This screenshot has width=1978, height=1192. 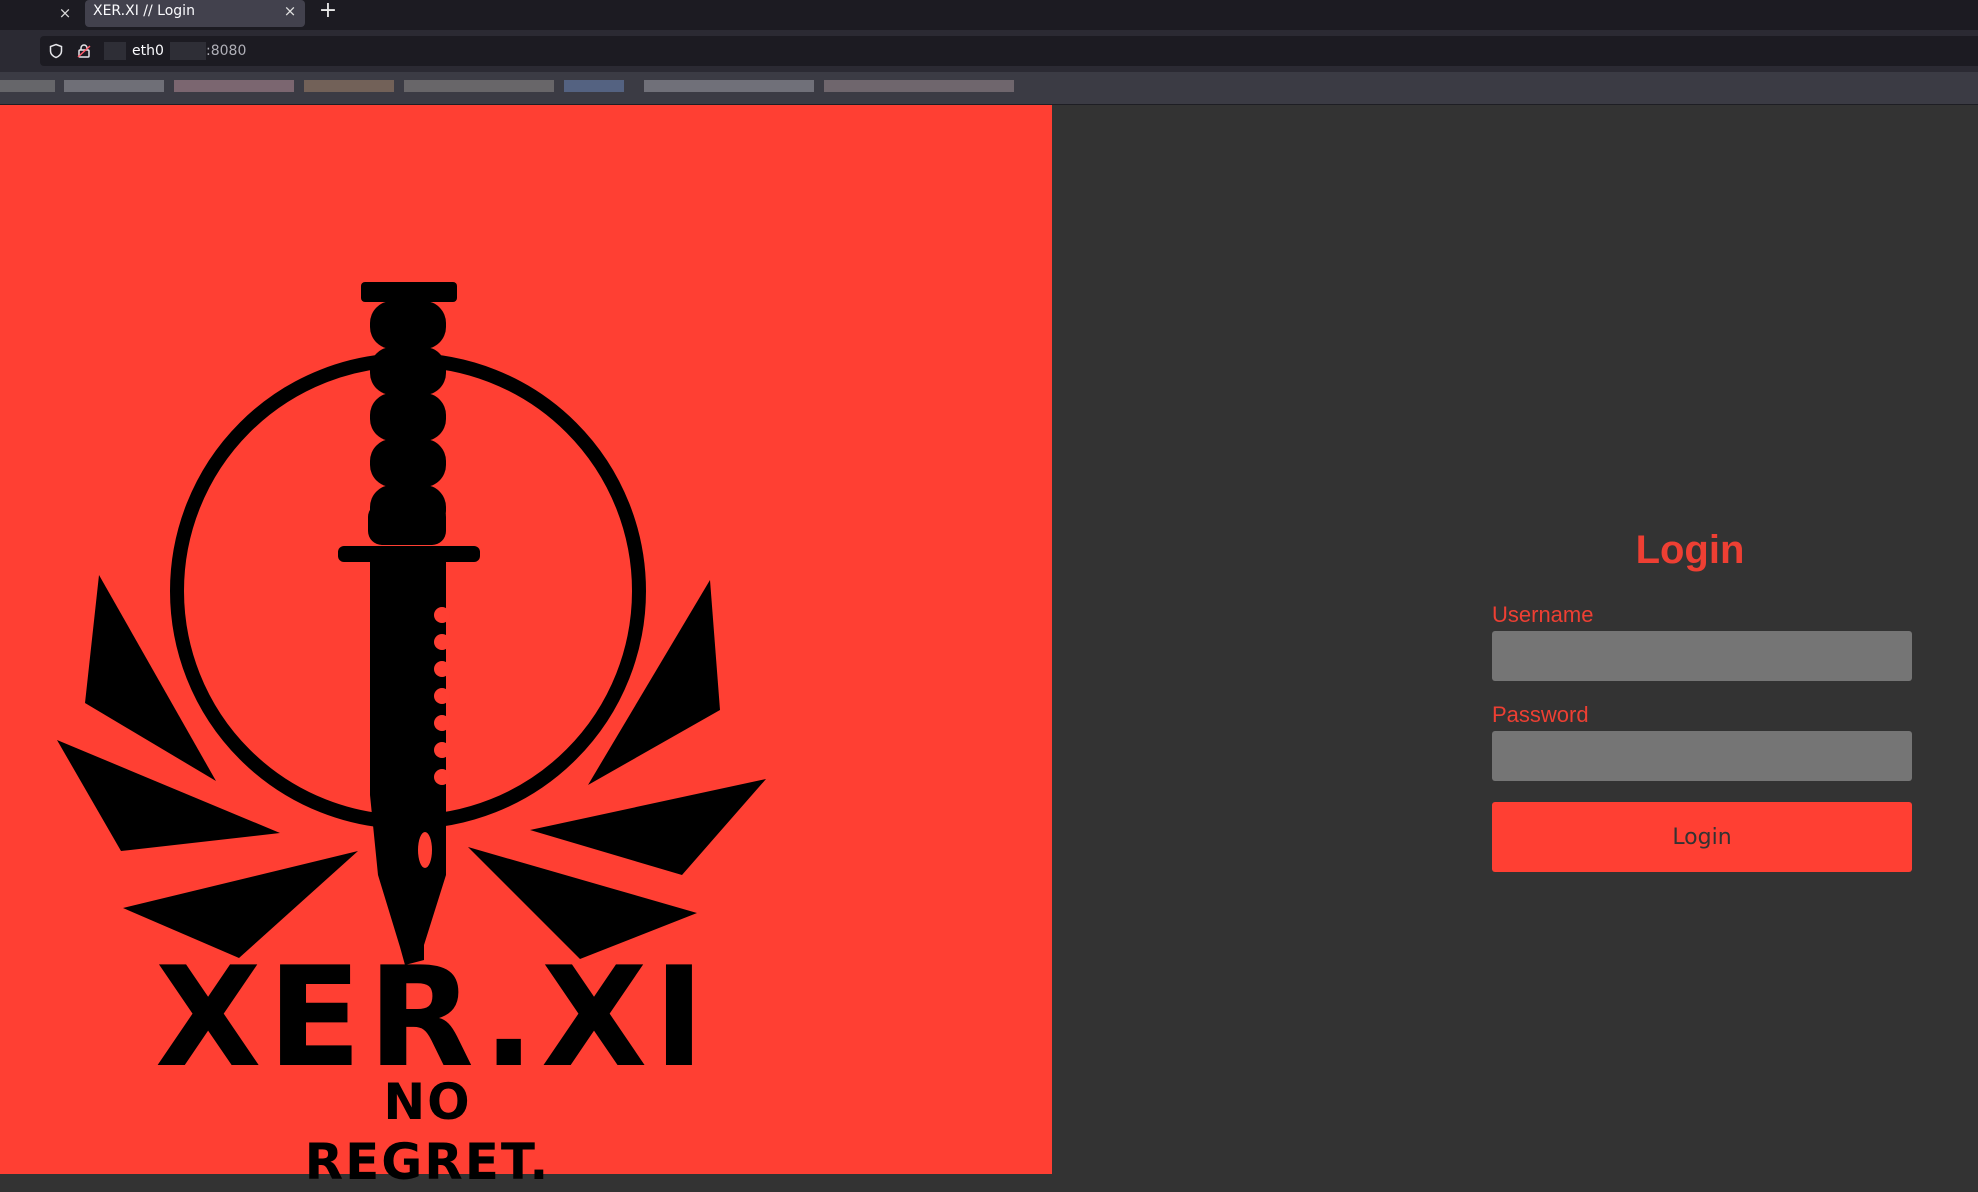 I want to click on shield-icon, so click(x=56, y=51).